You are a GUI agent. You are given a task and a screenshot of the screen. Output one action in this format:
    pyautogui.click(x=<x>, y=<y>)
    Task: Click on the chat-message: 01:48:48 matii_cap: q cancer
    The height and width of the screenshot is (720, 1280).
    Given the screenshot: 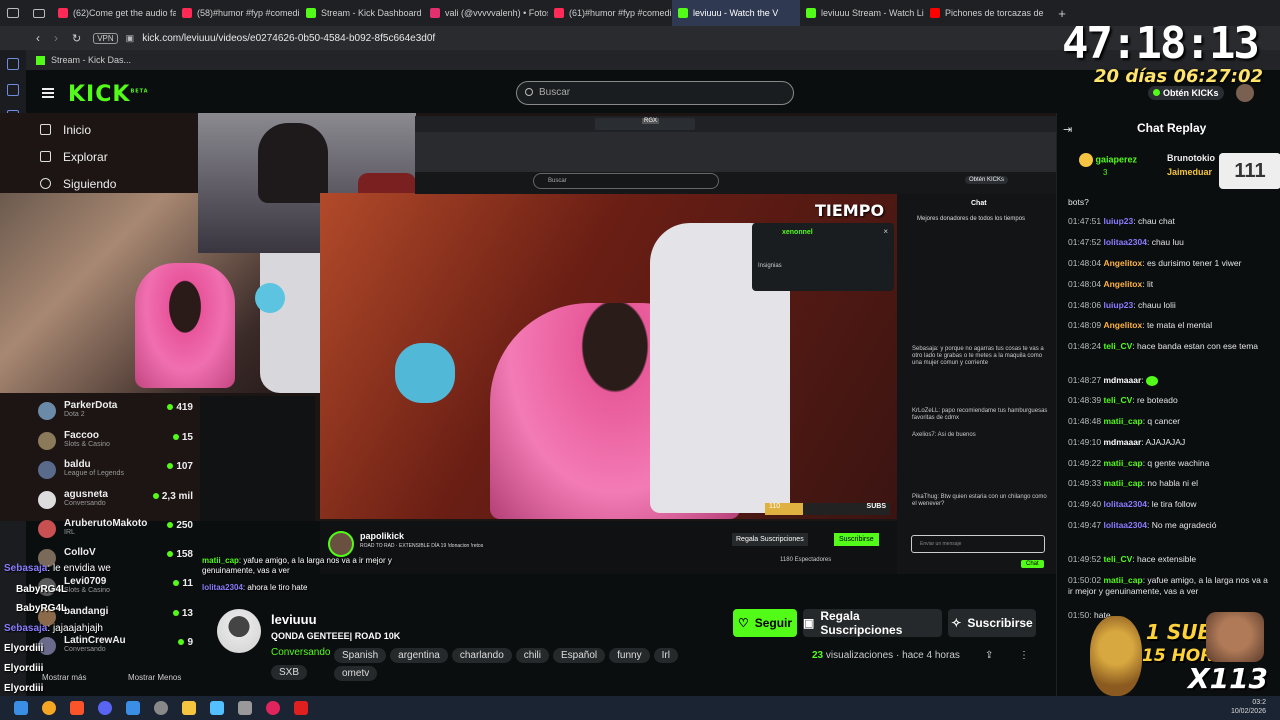 What is the action you would take?
    pyautogui.click(x=1124, y=421)
    